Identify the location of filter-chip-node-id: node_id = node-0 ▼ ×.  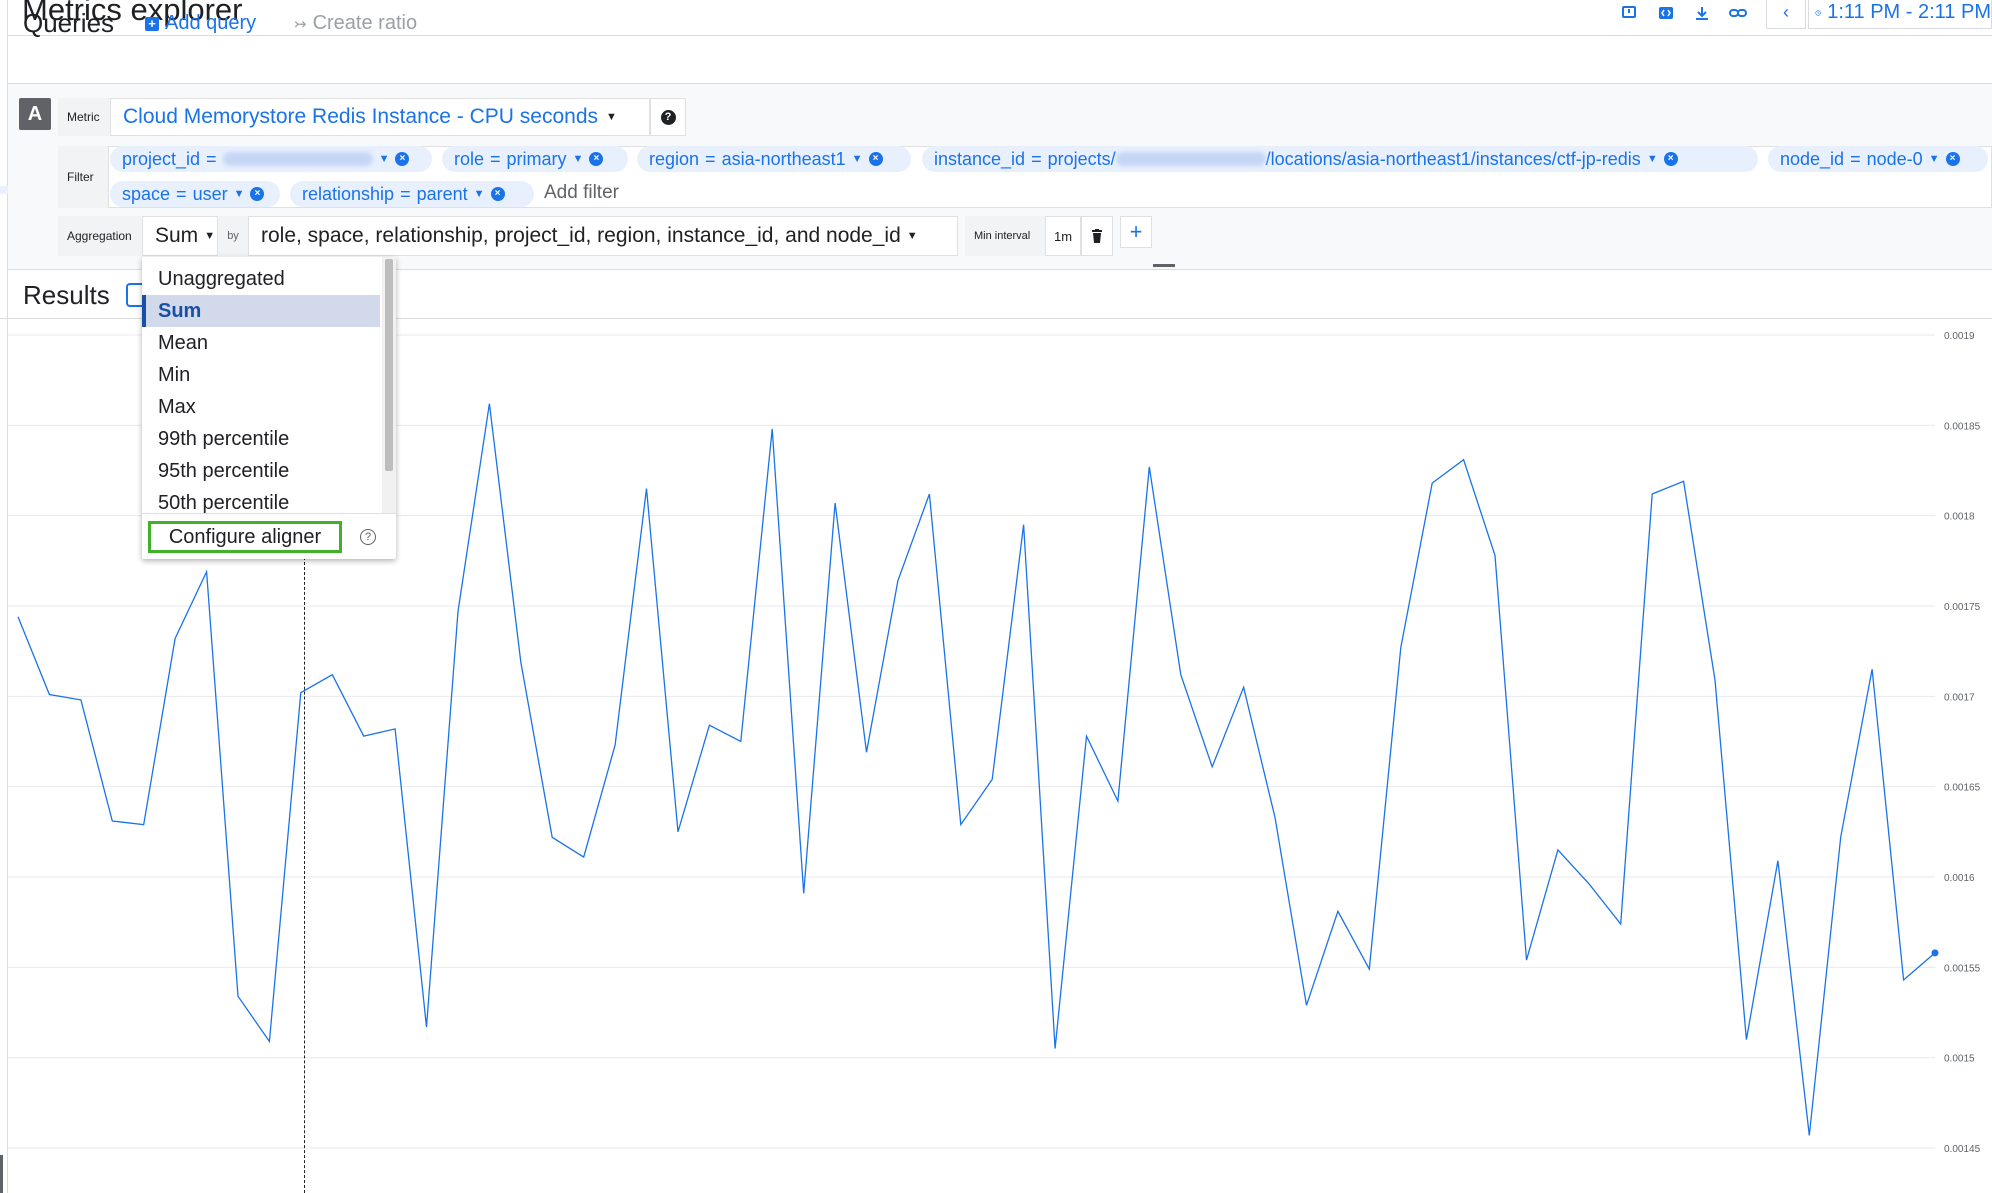
(1878, 159).